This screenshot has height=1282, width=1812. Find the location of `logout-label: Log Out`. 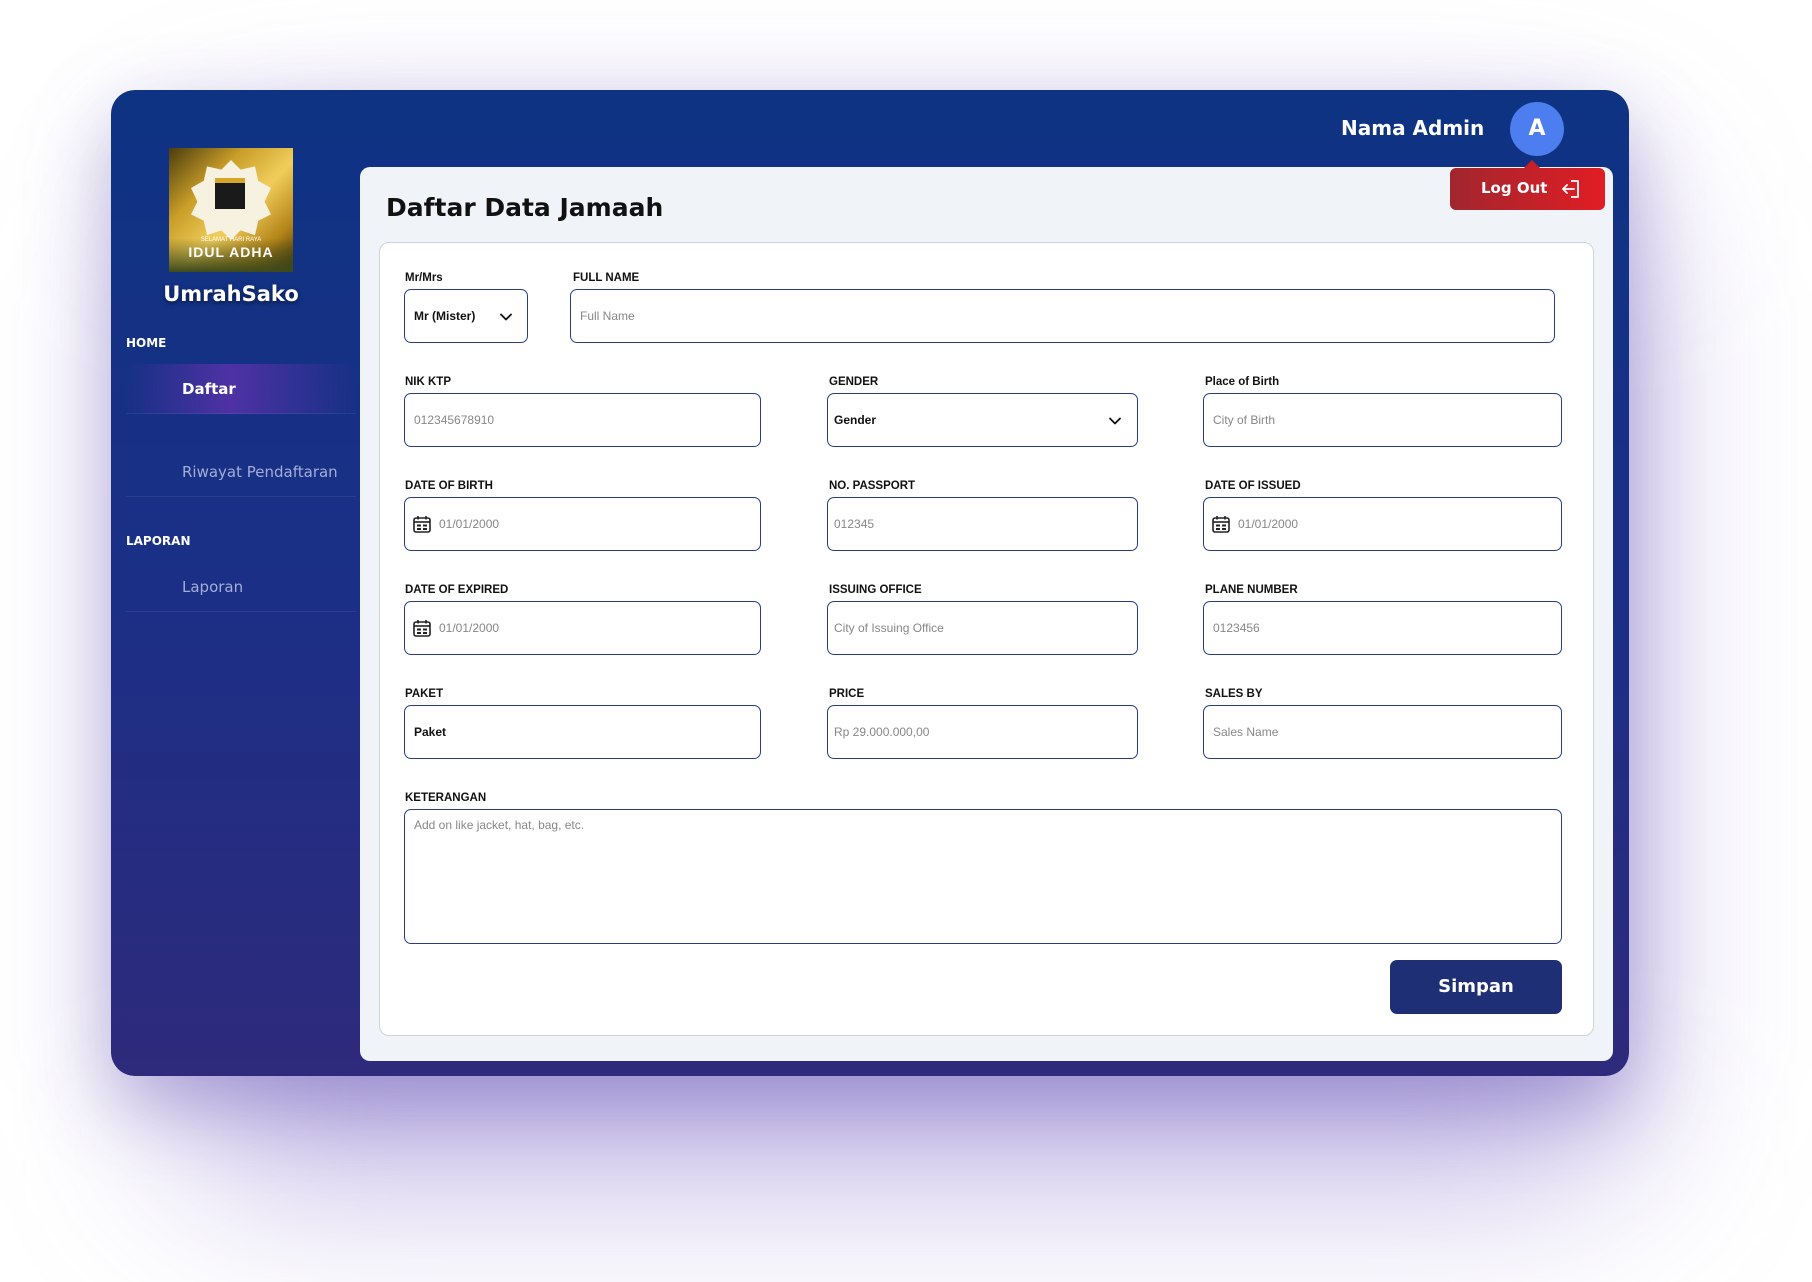

logout-label: Log Out is located at coordinates (1514, 188).